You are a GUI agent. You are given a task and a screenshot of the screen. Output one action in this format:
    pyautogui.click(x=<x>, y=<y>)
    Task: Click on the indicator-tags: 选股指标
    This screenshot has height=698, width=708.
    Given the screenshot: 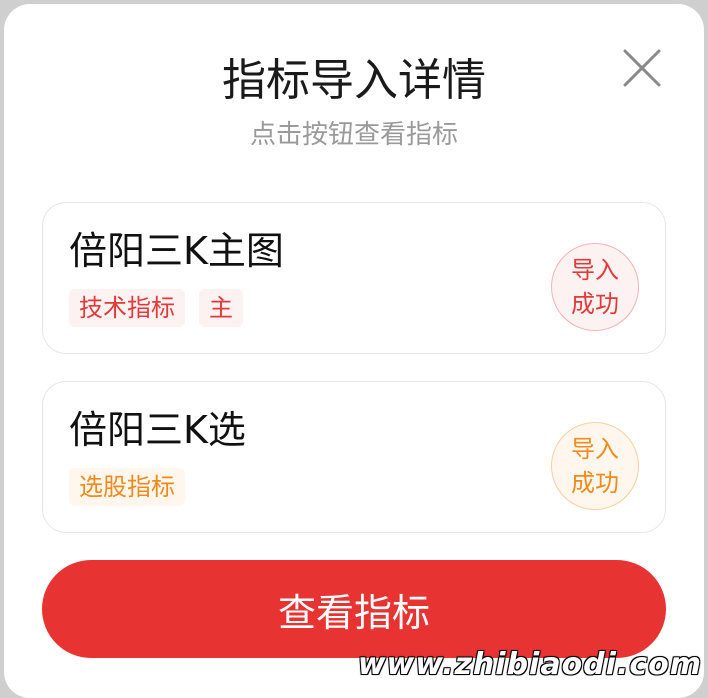 What is the action you would take?
    pyautogui.click(x=127, y=487)
    